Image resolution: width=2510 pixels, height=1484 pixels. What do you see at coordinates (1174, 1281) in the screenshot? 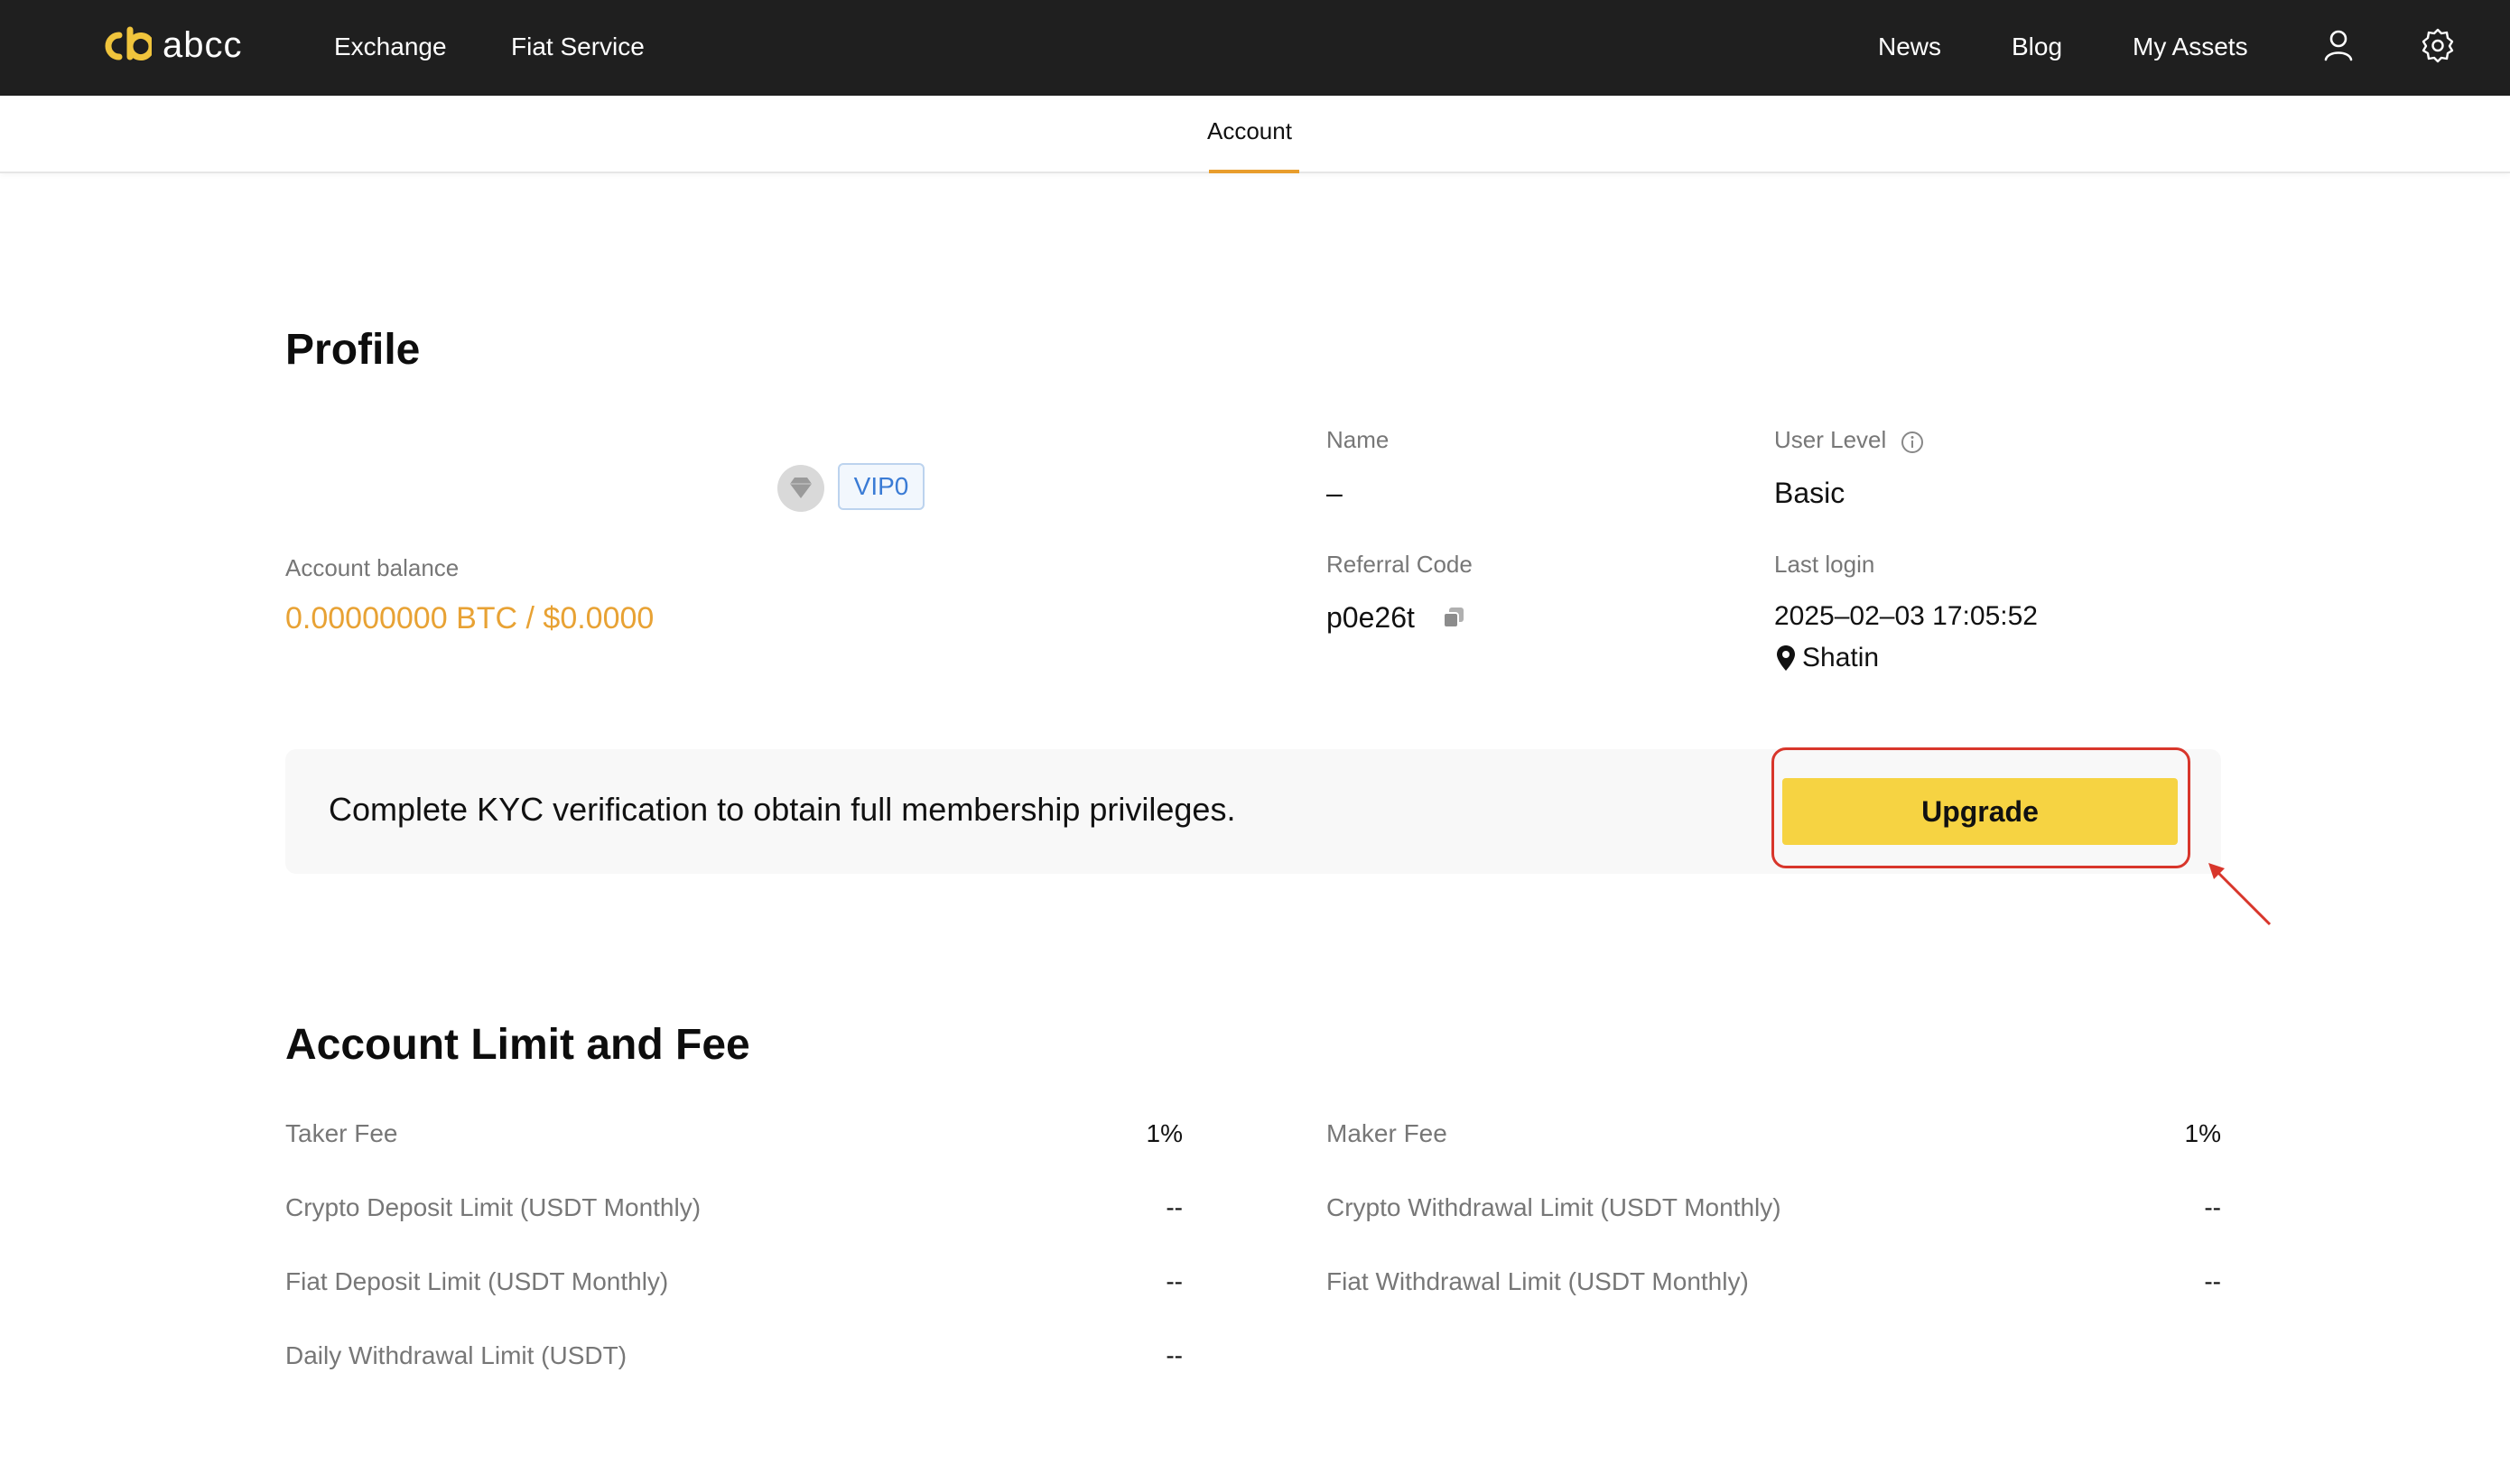
I see `fiat-deposit-limit-value: --` at bounding box center [1174, 1281].